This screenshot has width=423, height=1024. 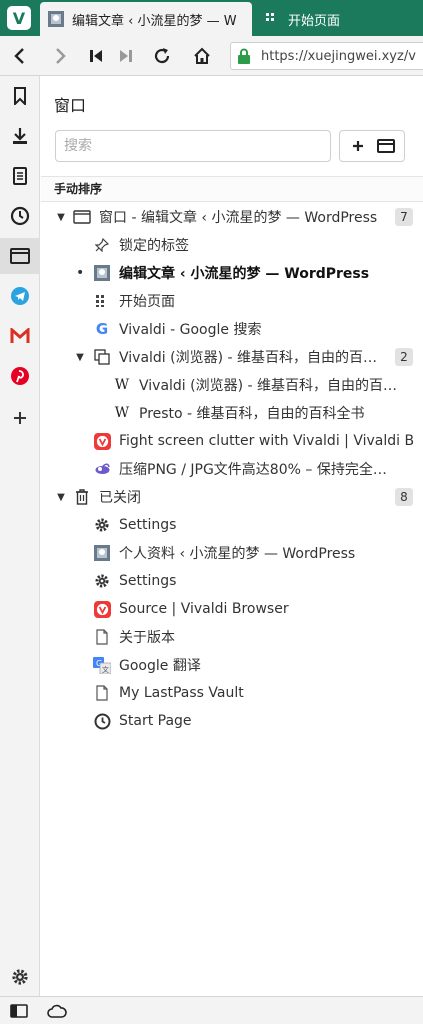 What do you see at coordinates (372, 146) in the screenshot?
I see `panel-toolbar` at bounding box center [372, 146].